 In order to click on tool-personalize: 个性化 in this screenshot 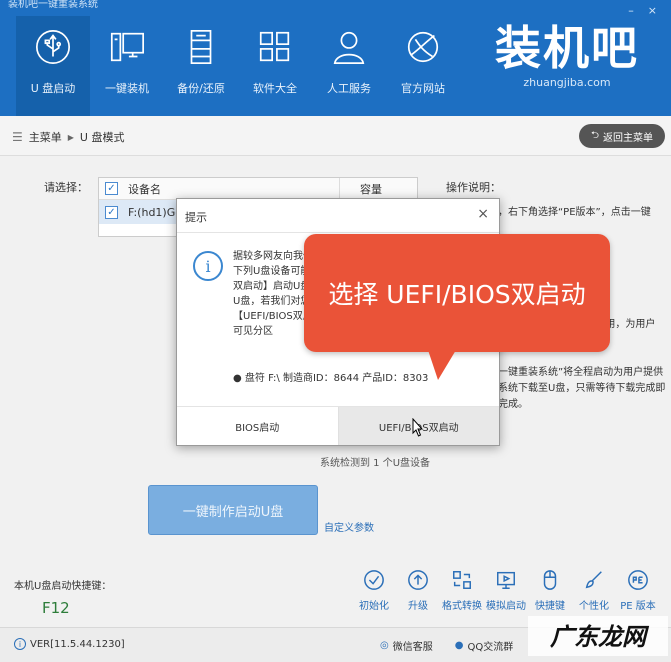, I will do `click(594, 590)`.